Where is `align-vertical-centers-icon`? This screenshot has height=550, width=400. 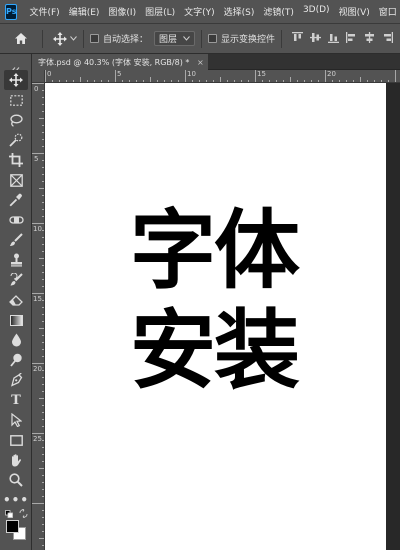 align-vertical-centers-icon is located at coordinates (316, 39).